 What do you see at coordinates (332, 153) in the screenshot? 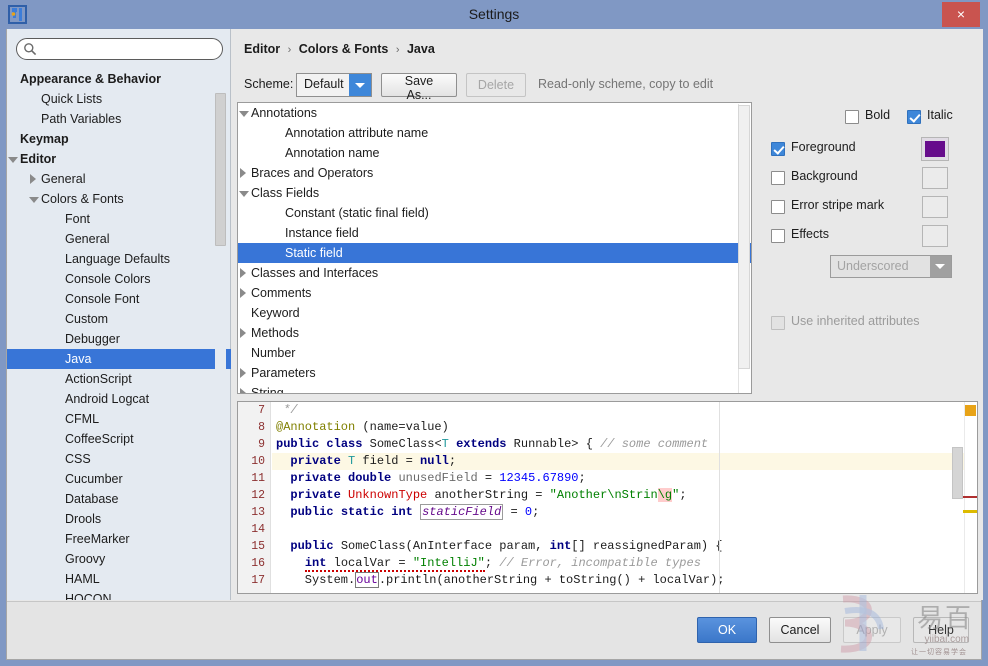
I see `color-tree-item-label: Annotation name` at bounding box center [332, 153].